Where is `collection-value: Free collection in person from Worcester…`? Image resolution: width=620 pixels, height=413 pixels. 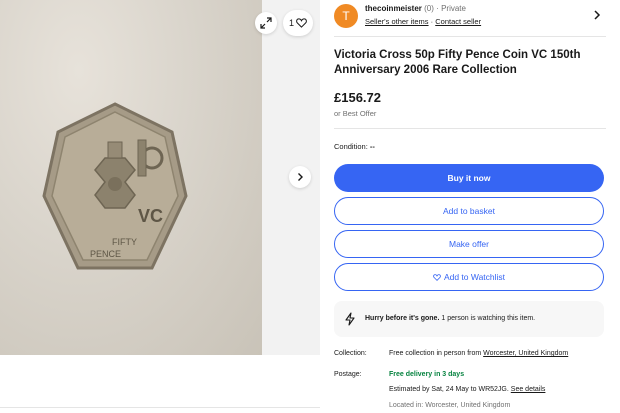
collection-value: Free collection in person from Worcester… is located at coordinates (478, 353).